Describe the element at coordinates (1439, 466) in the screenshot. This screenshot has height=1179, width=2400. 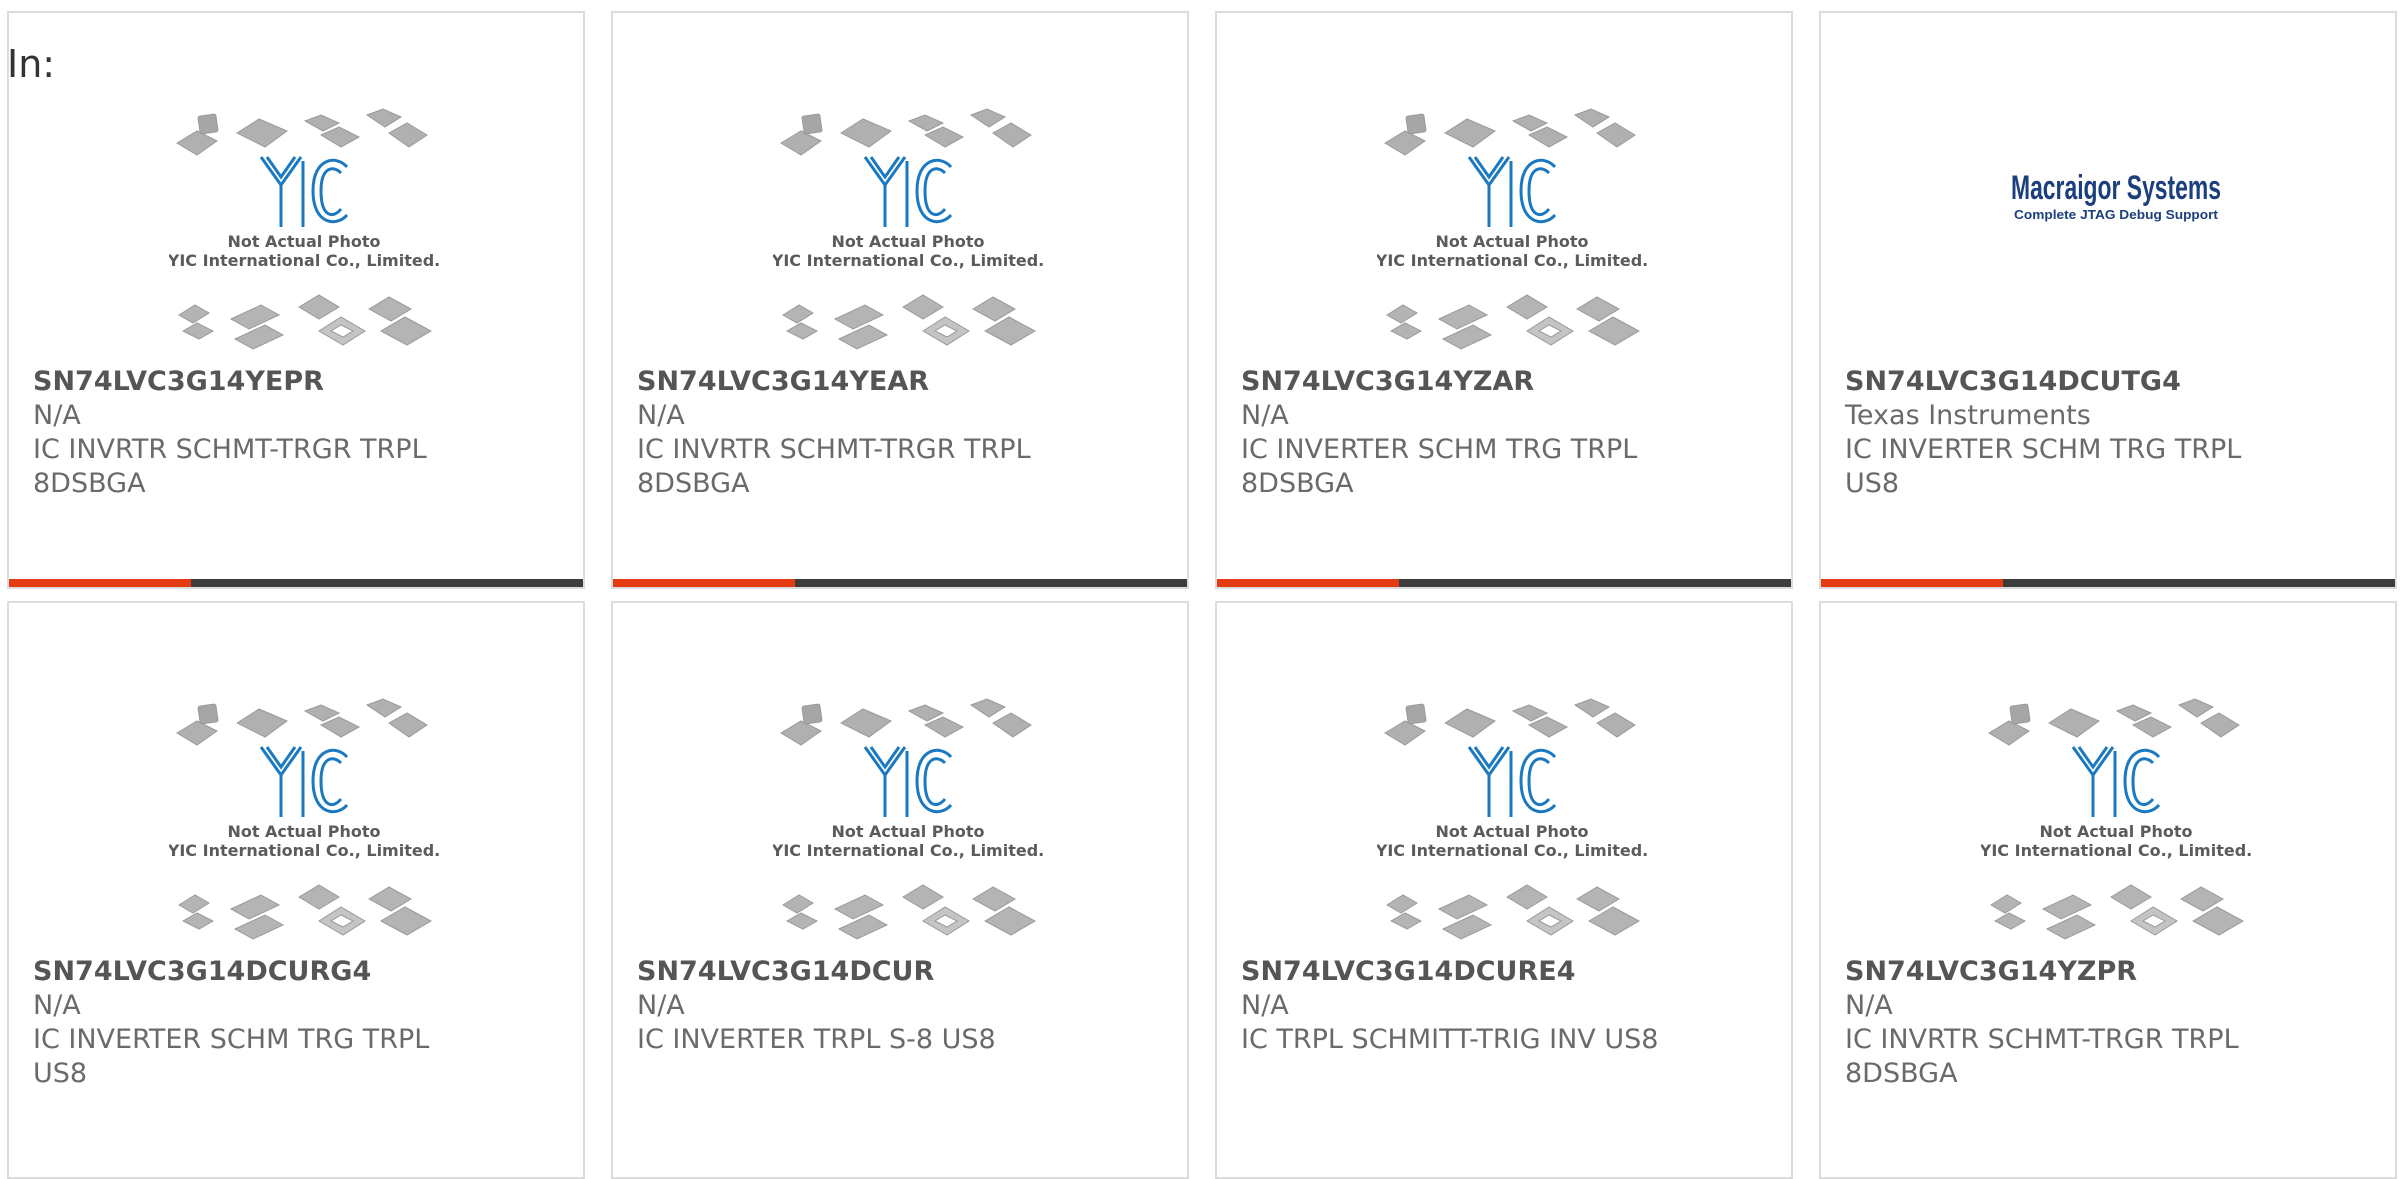
I see `description: IC INVERTER SCHM TRG TRPL 8DSBGA` at that location.